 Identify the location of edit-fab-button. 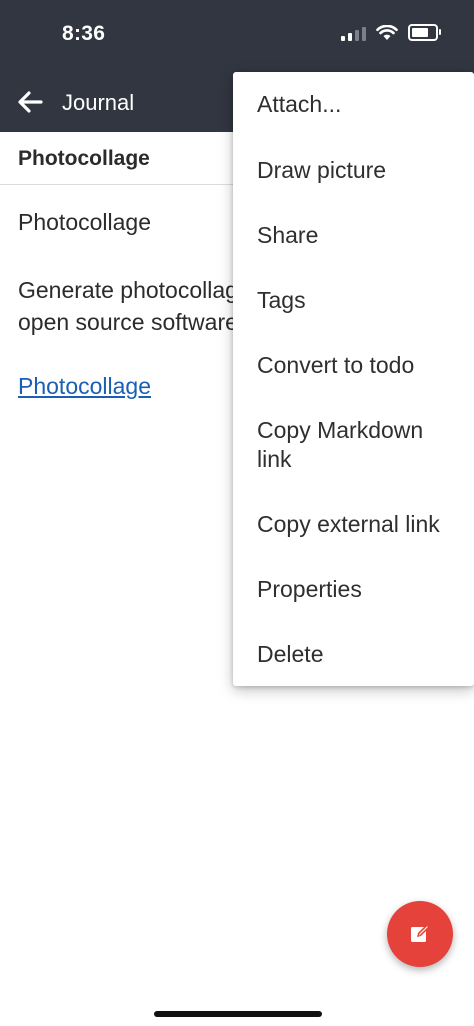
(420, 934).